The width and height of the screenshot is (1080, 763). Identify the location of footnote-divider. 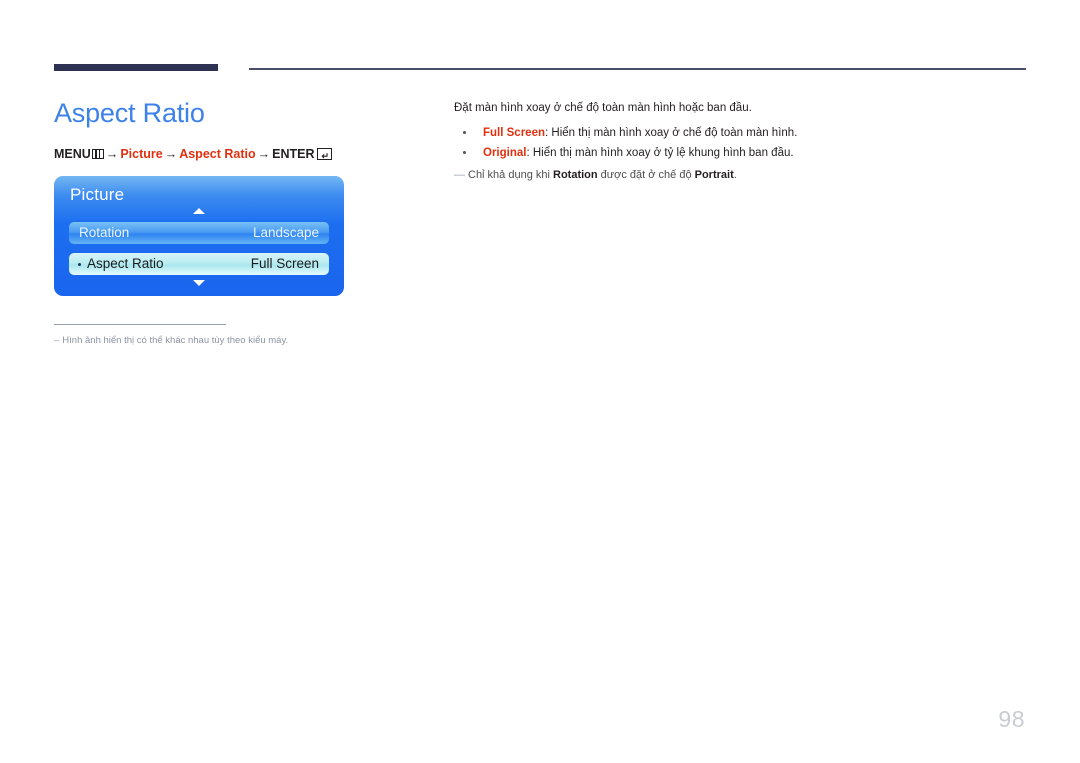
(140, 324).